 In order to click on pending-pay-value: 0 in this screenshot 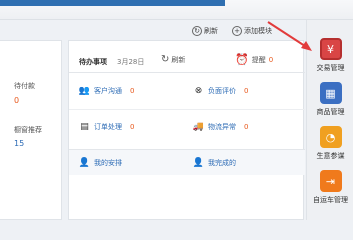, I will do `click(16, 100)`.